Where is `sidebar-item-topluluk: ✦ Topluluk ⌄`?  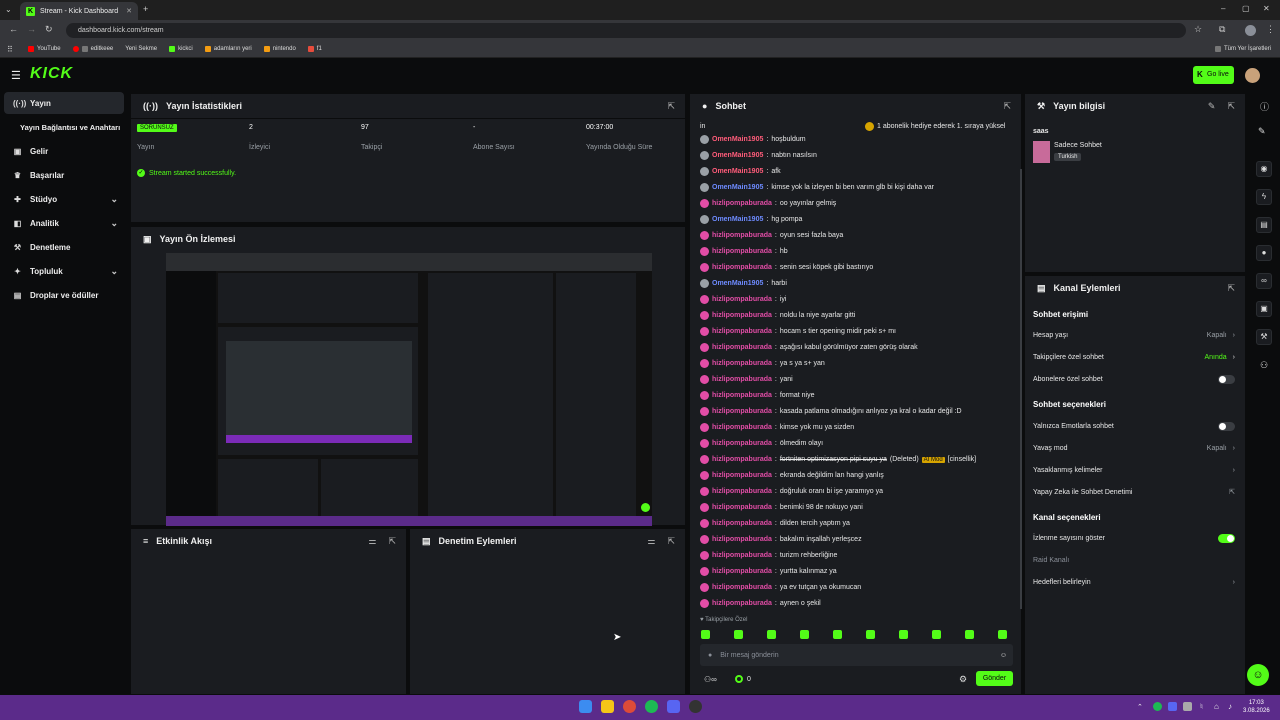
sidebar-item-topluluk: ✦ Topluluk ⌄ is located at coordinates (64, 271).